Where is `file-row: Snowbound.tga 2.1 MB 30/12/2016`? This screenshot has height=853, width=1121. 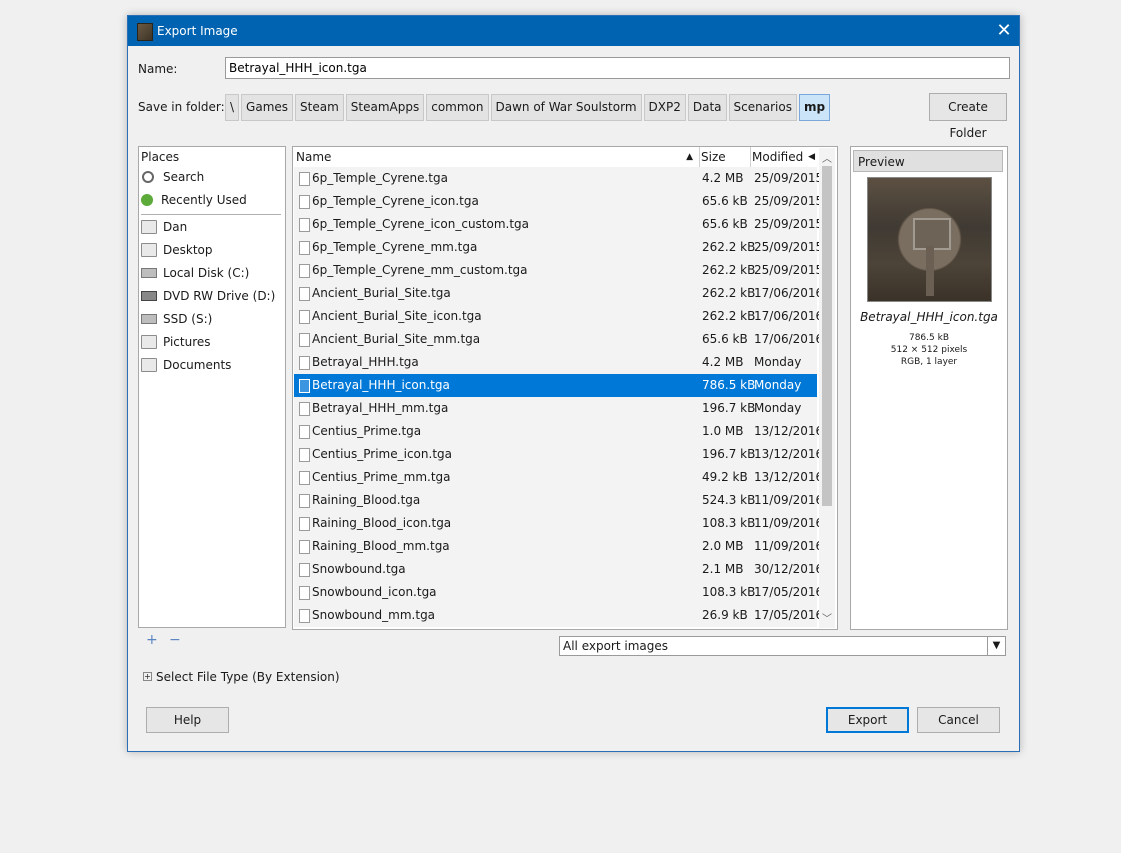 file-row: Snowbound.tga 2.1 MB 30/12/2016 is located at coordinates (558, 569).